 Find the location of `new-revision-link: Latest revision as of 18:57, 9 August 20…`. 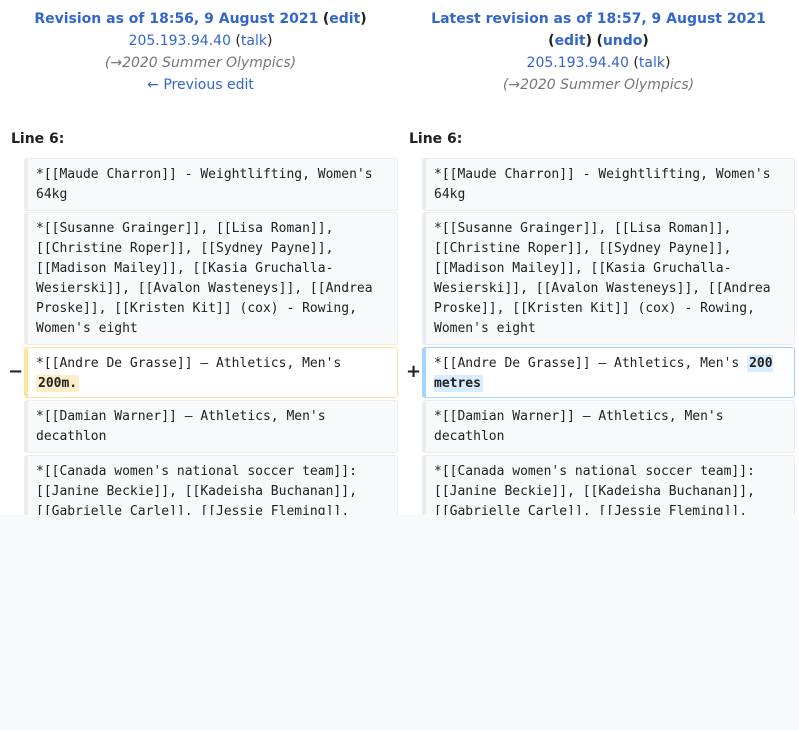

new-revision-link: Latest revision as of 18:57, 9 August 20… is located at coordinates (598, 19).